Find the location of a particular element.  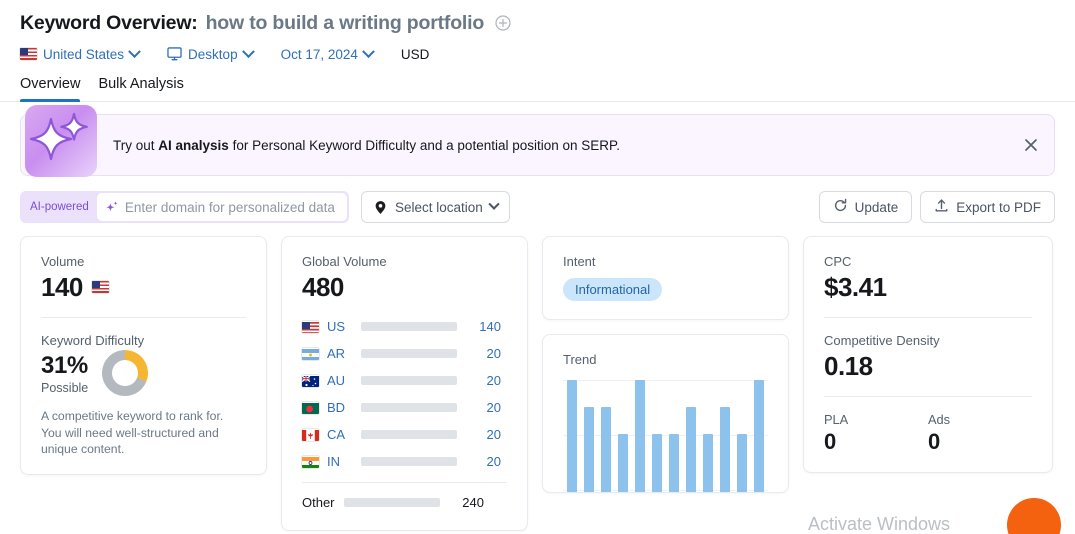

country-volume-row: BD 20 is located at coordinates (404, 407).